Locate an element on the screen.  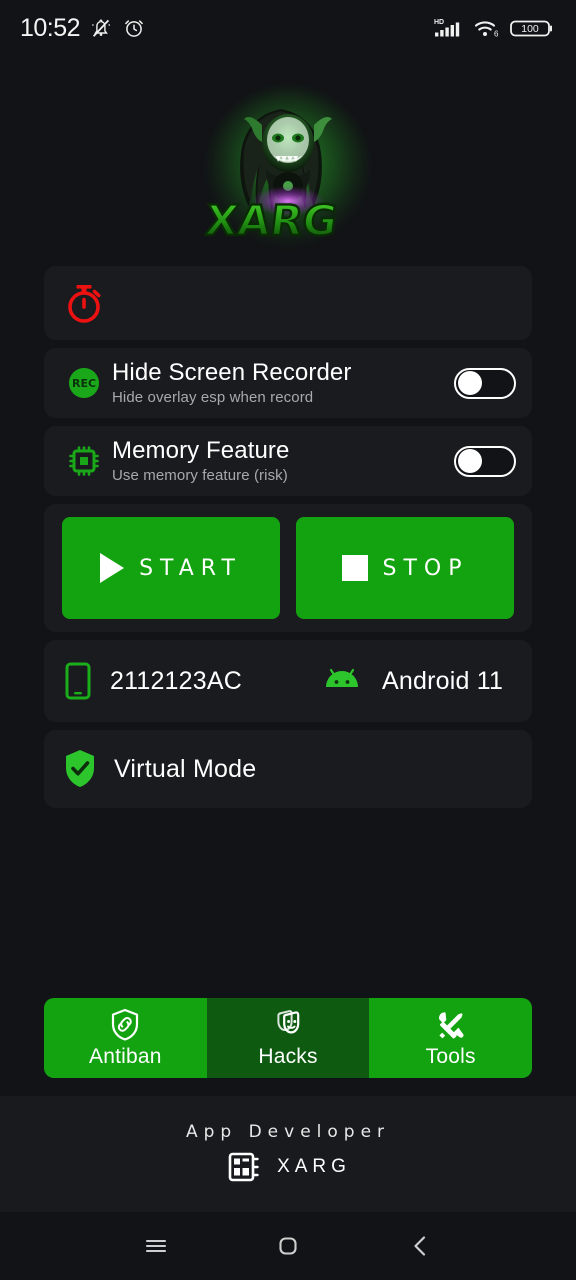
shield-check-icon is located at coordinates (80, 768).